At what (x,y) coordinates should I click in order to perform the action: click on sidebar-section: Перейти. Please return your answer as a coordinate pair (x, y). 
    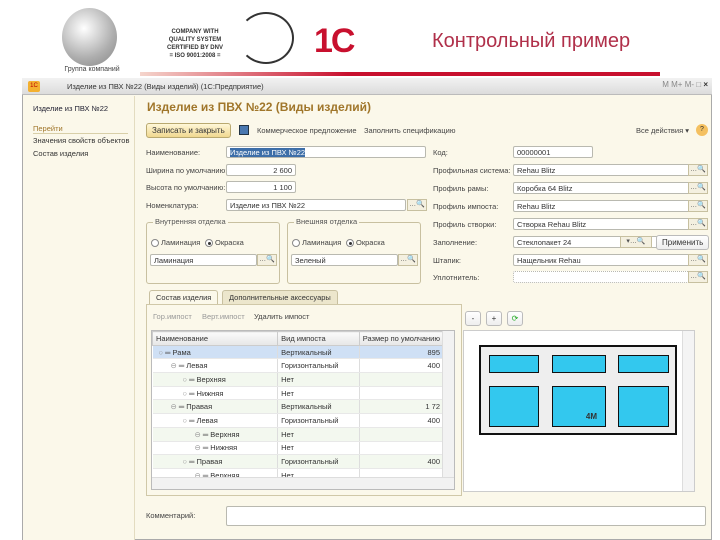
    Looking at the image, I should click on (80, 129).